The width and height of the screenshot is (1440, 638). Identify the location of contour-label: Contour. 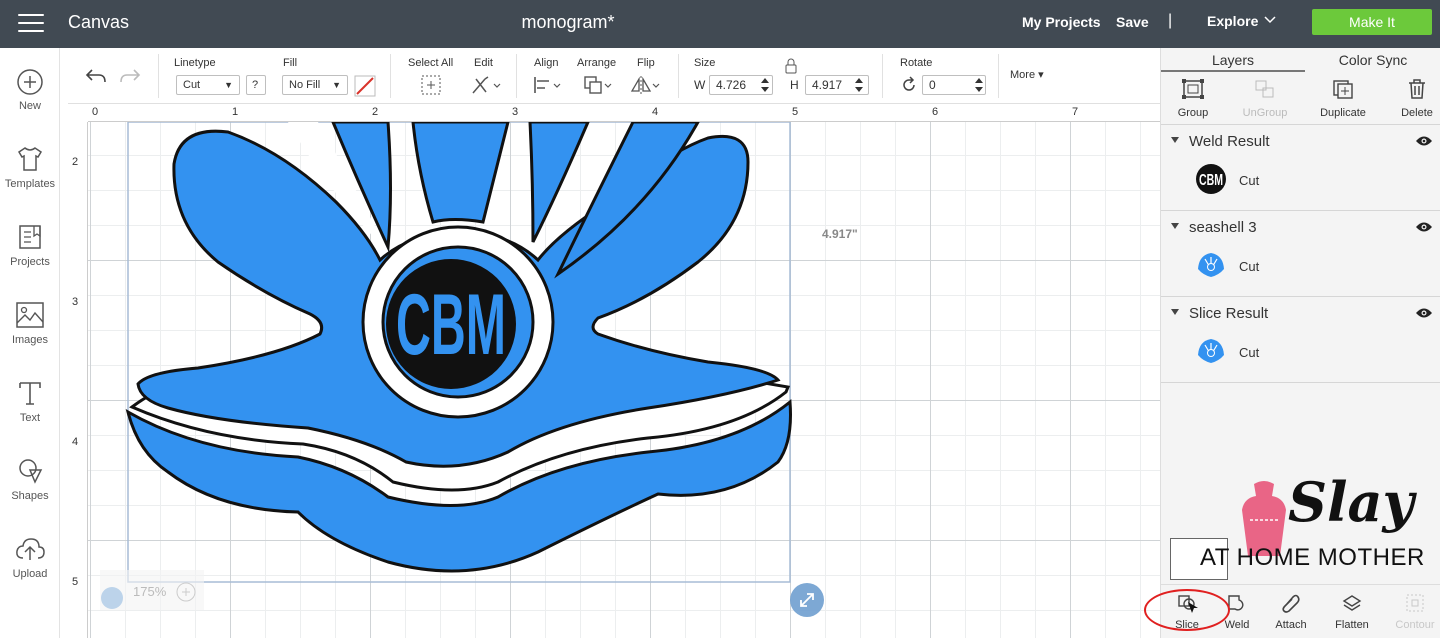
(1415, 625).